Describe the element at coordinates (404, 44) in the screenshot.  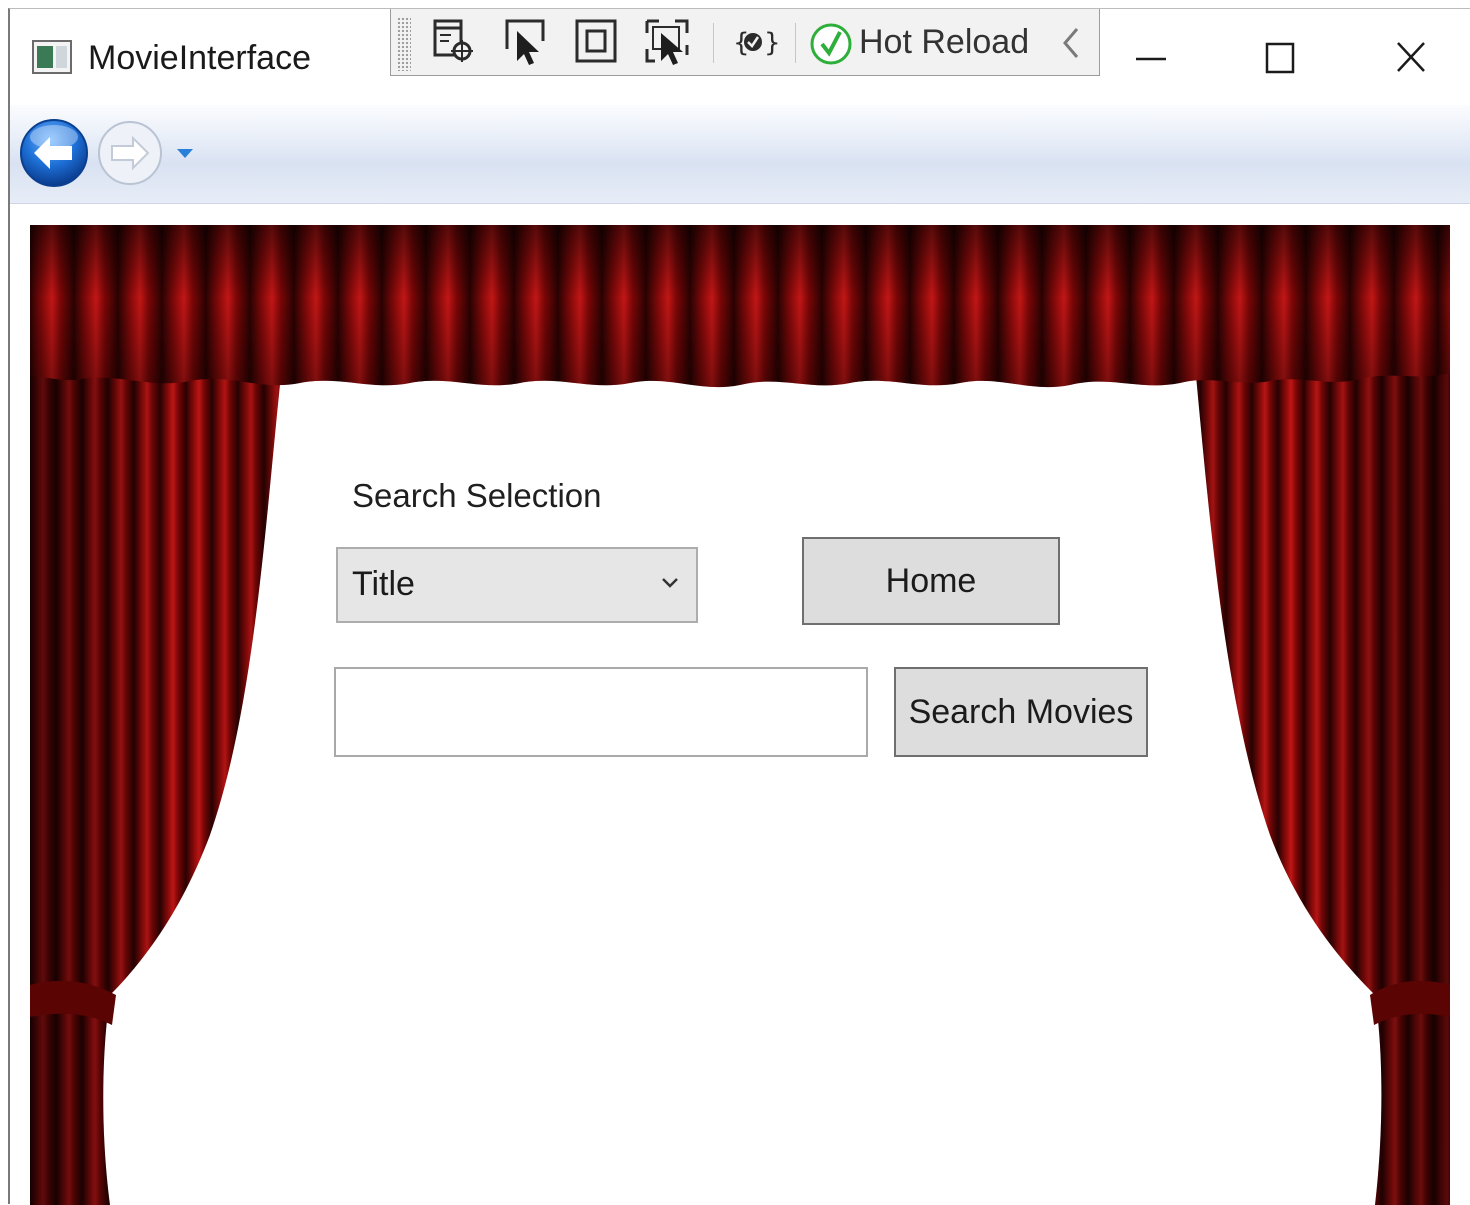
I see `toolbar-grip-handle` at that location.